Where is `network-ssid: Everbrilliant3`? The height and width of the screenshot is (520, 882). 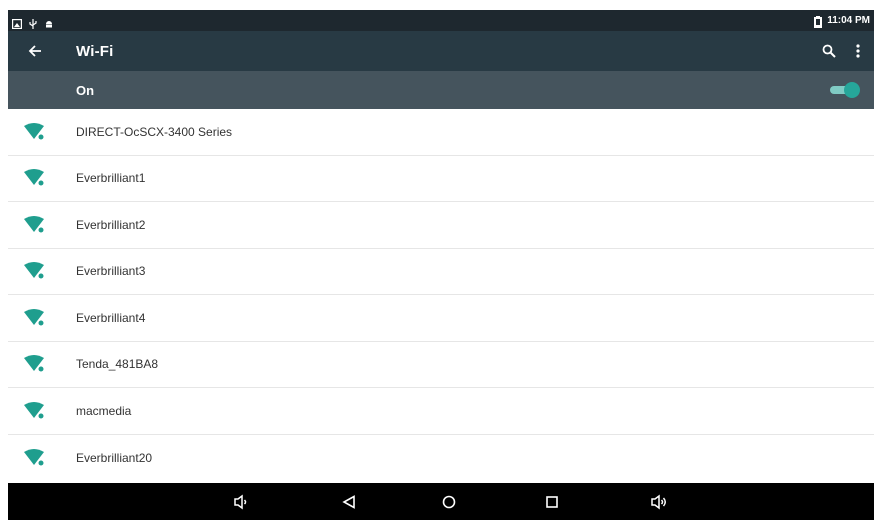 network-ssid: Everbrilliant3 is located at coordinates (111, 271).